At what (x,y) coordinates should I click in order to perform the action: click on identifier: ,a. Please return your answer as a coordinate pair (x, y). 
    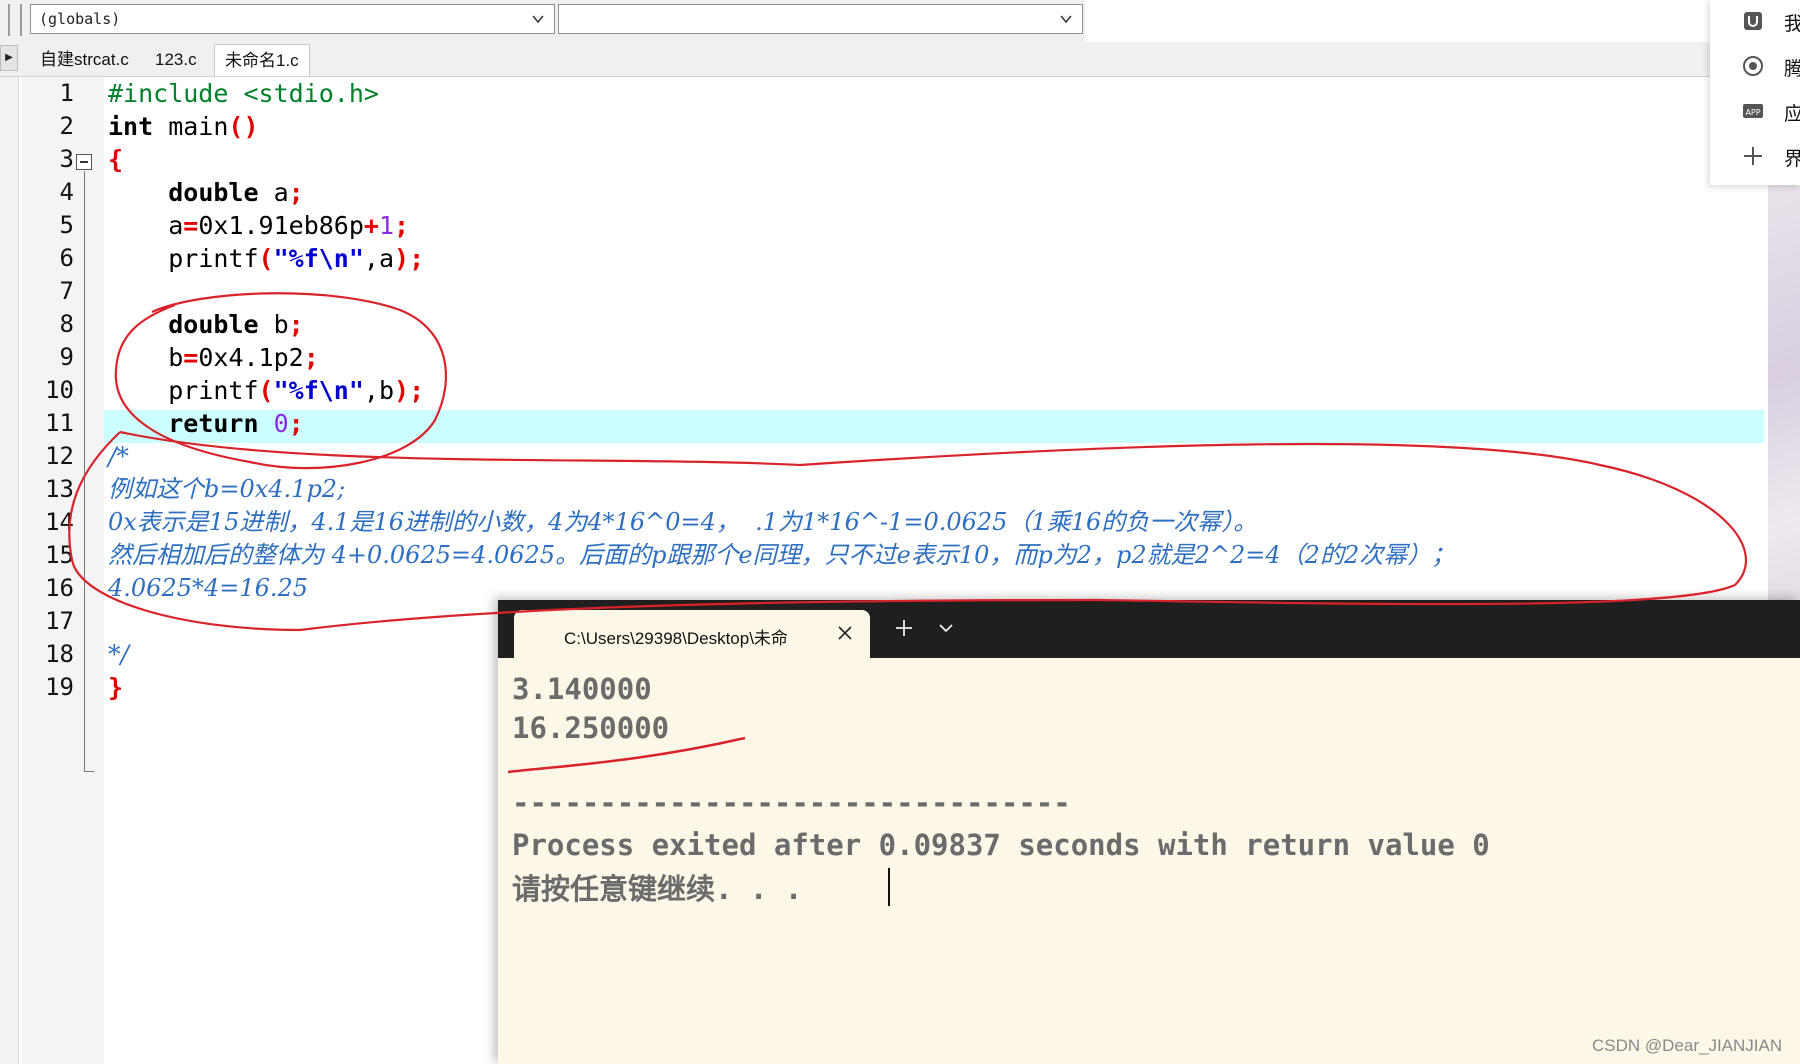
    Looking at the image, I should click on (379, 258).